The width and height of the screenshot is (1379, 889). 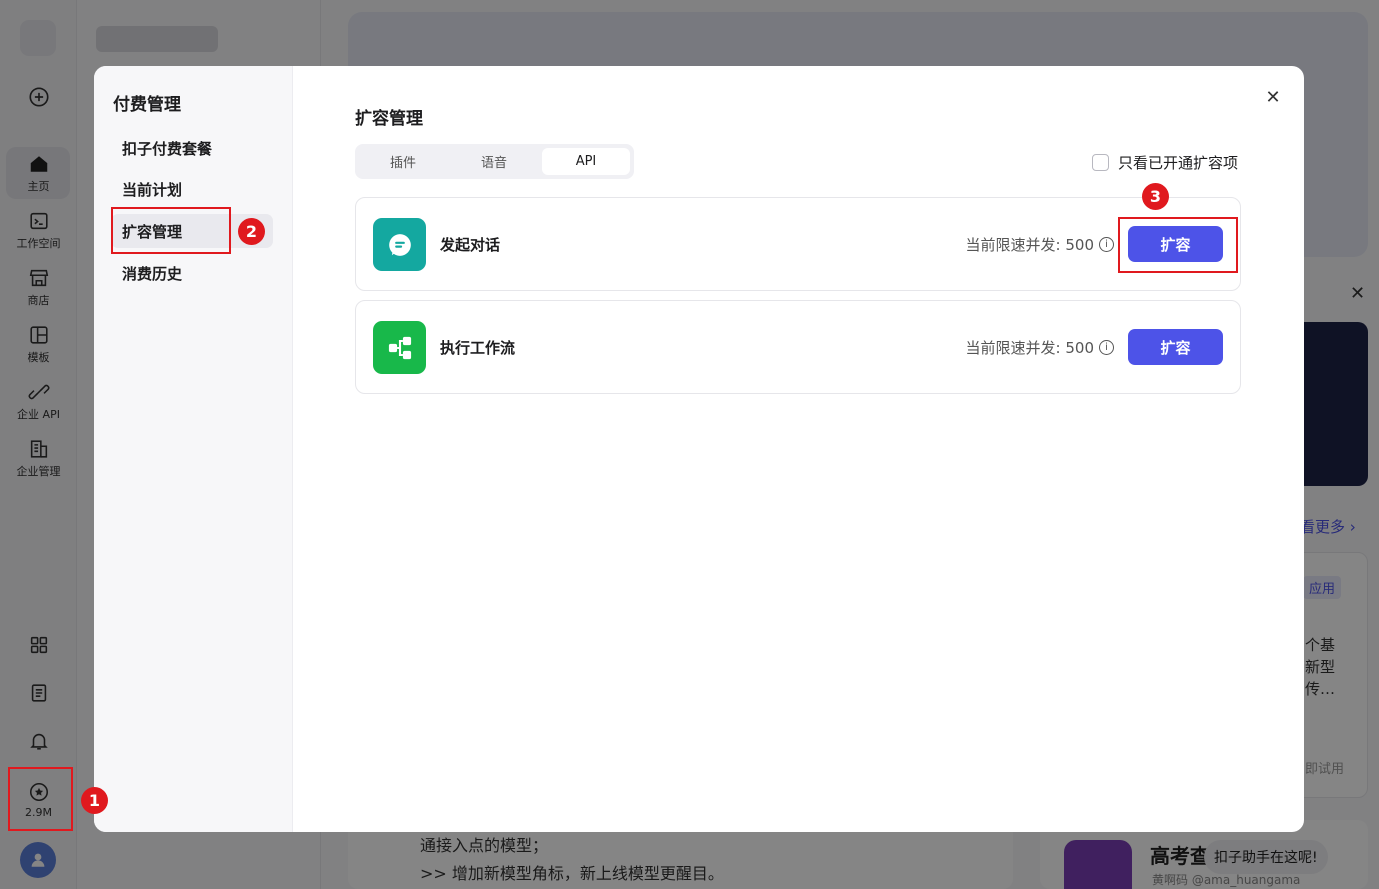 What do you see at coordinates (192, 189) in the screenshot?
I see `nav-item-current-plan: 当前计划` at bounding box center [192, 189].